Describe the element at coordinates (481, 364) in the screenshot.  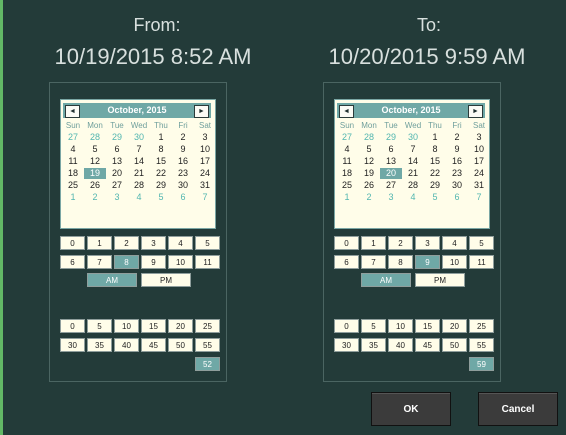
I see `selected-minute-button: 59` at that location.